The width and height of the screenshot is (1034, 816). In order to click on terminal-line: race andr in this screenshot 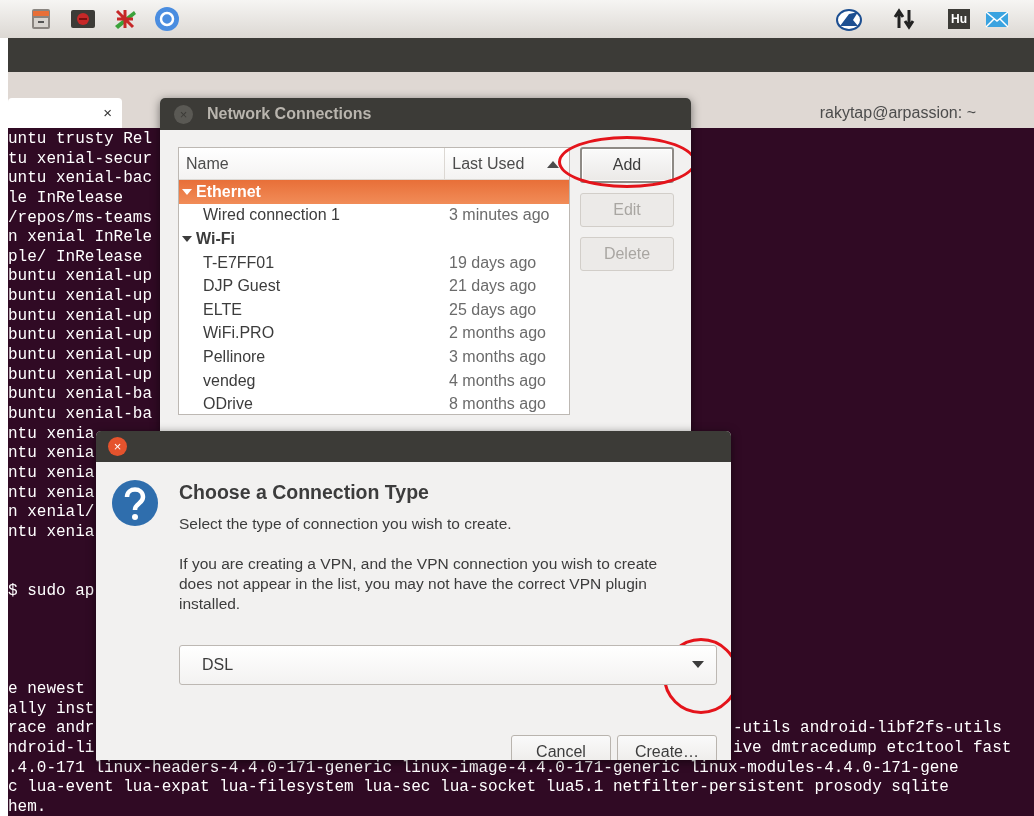, I will do `click(51, 729)`.